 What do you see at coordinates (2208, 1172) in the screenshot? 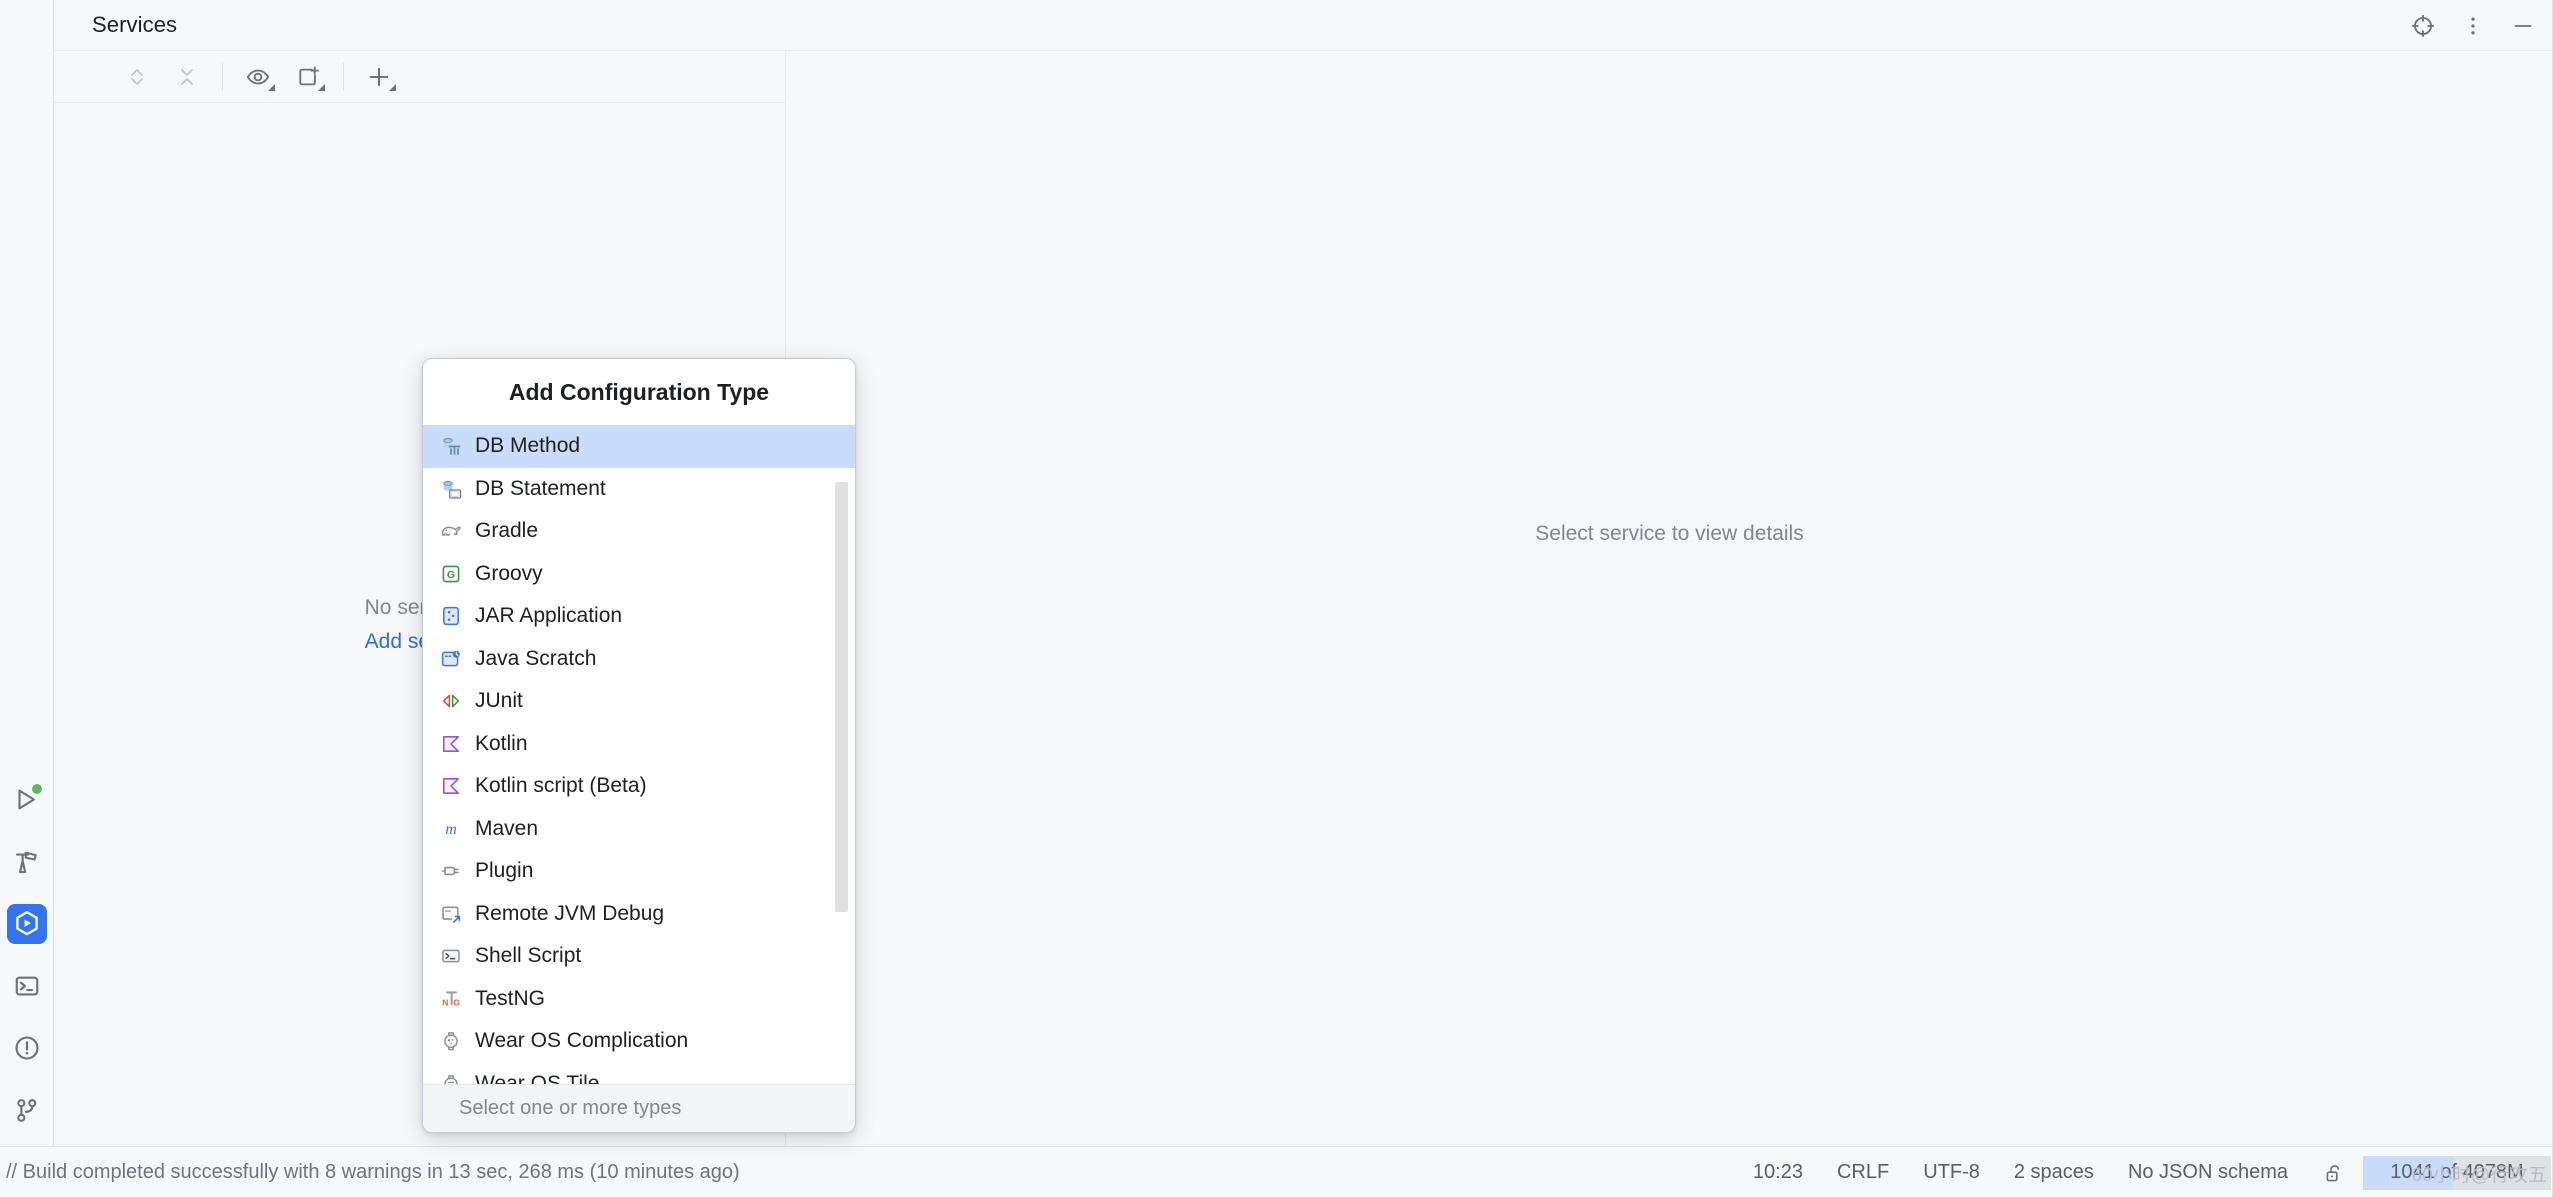
I see `status-json-schema: No JSON schema` at bounding box center [2208, 1172].